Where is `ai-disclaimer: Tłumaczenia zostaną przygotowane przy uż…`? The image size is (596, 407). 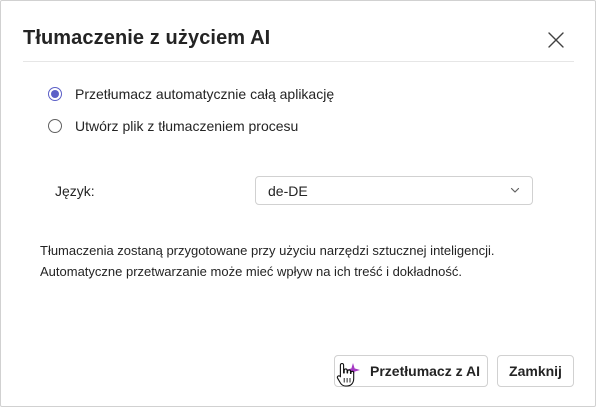 ai-disclaimer: Tłumaczenia zostaną przygotowane przy uż… is located at coordinates (305, 261).